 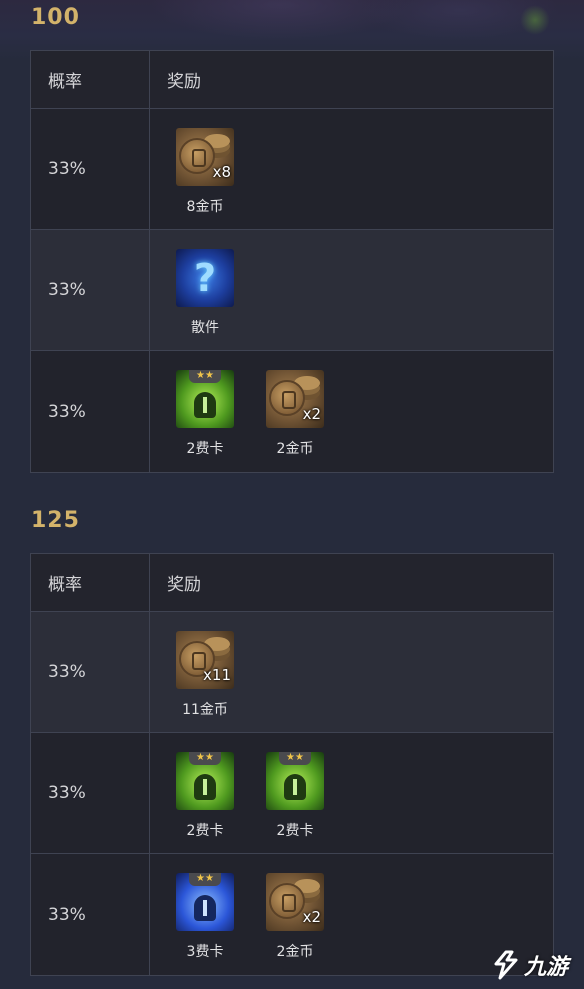 I want to click on reward-item: x8 8金币, so click(x=205, y=172).